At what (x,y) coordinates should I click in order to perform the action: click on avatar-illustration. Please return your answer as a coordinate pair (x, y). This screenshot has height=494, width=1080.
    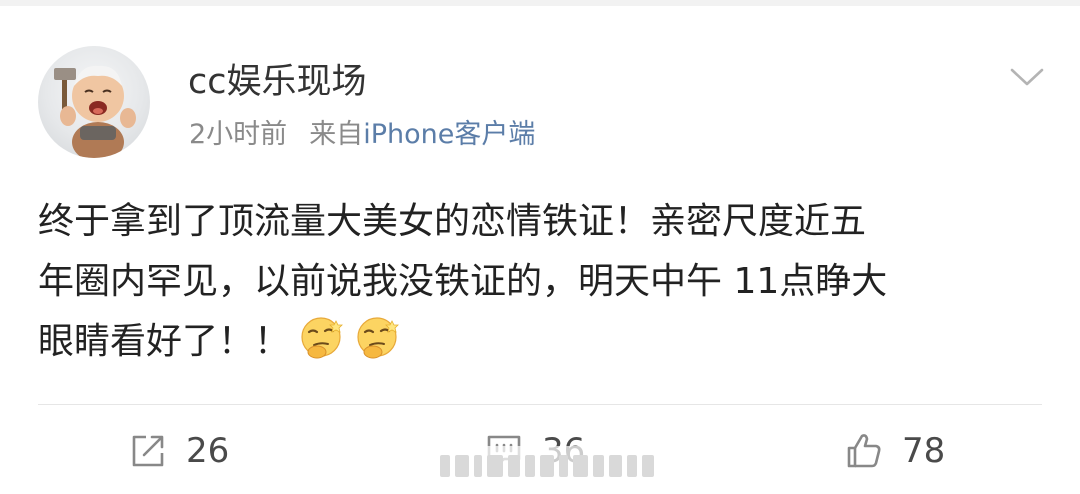
    Looking at the image, I should click on (95, 111).